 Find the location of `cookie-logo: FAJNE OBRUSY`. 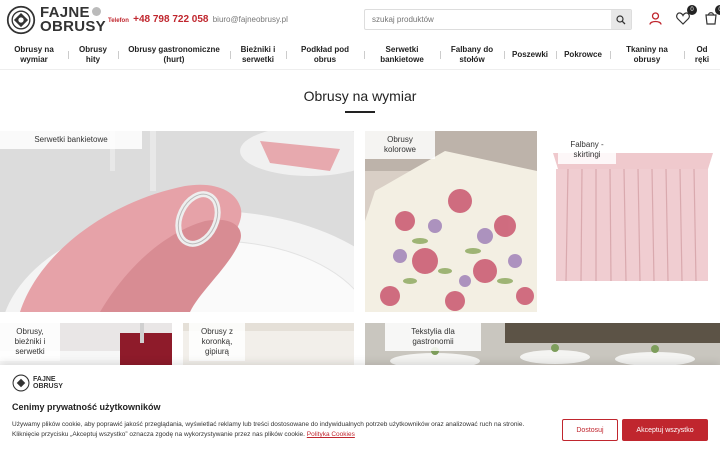

cookie-logo: FAJNE OBRUSY is located at coordinates (37, 383).